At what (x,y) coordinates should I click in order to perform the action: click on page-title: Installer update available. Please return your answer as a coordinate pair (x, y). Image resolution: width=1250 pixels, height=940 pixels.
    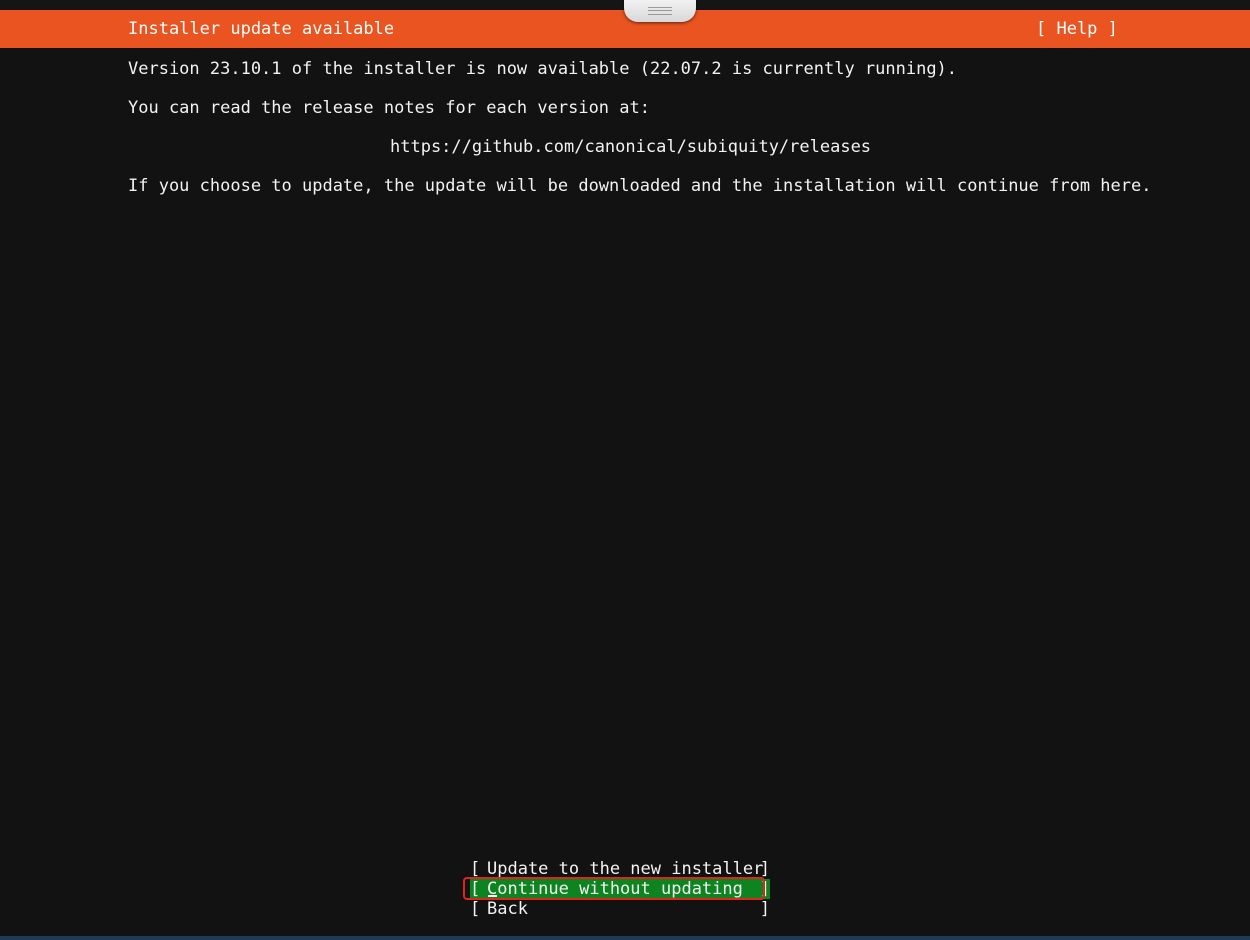
    Looking at the image, I should click on (261, 29).